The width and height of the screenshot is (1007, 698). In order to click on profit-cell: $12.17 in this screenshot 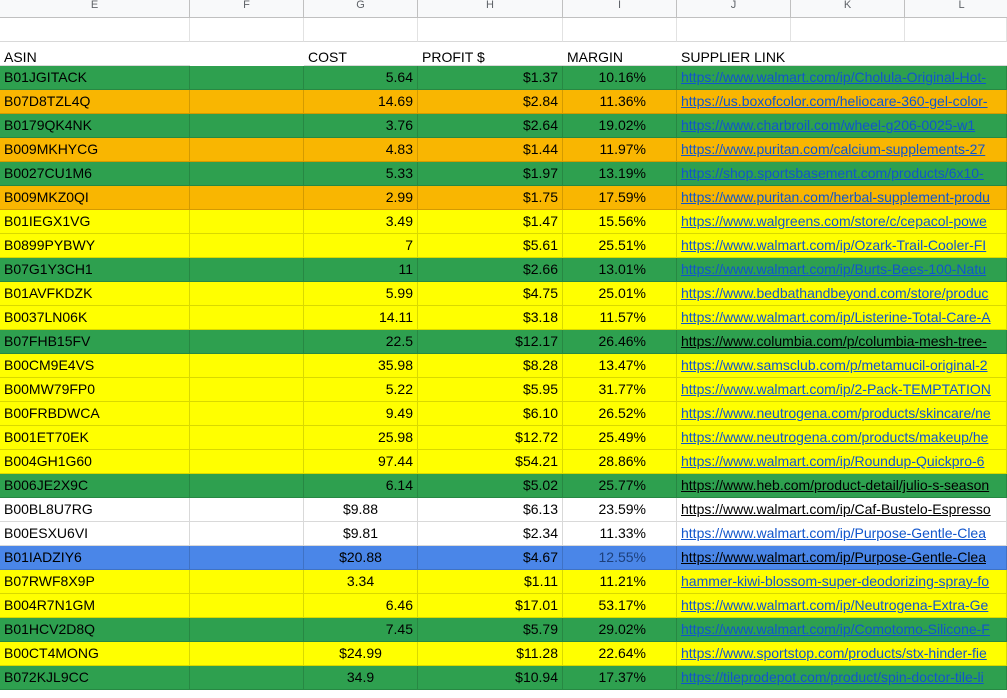, I will do `click(490, 342)`.